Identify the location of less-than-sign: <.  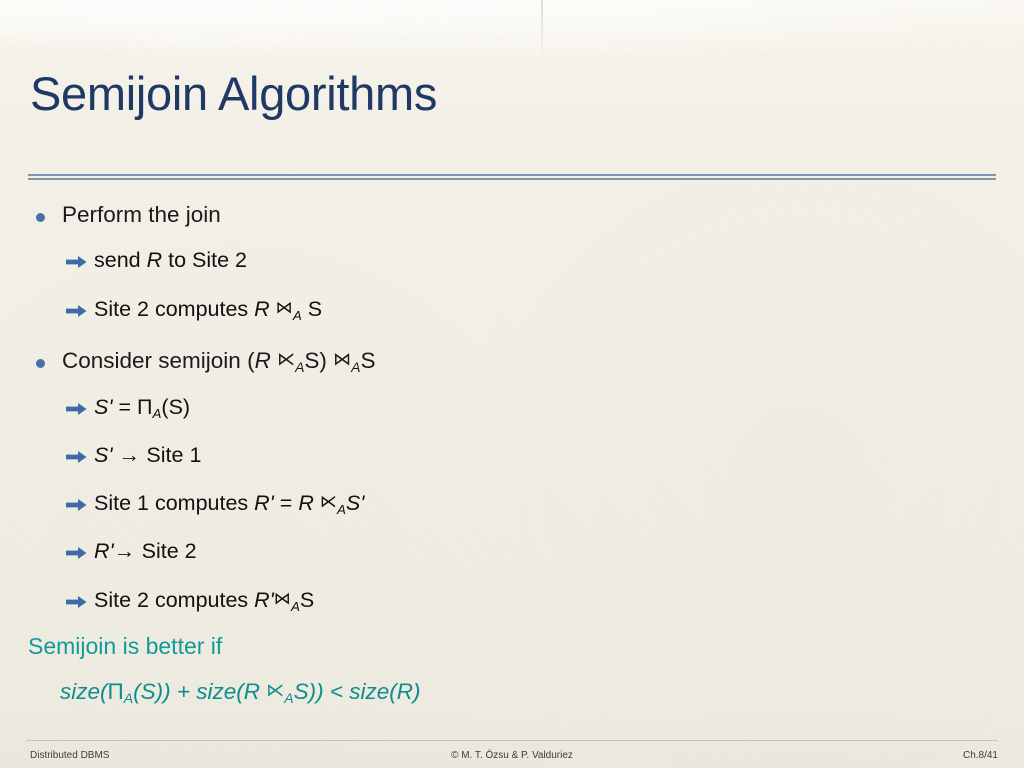
(336, 691).